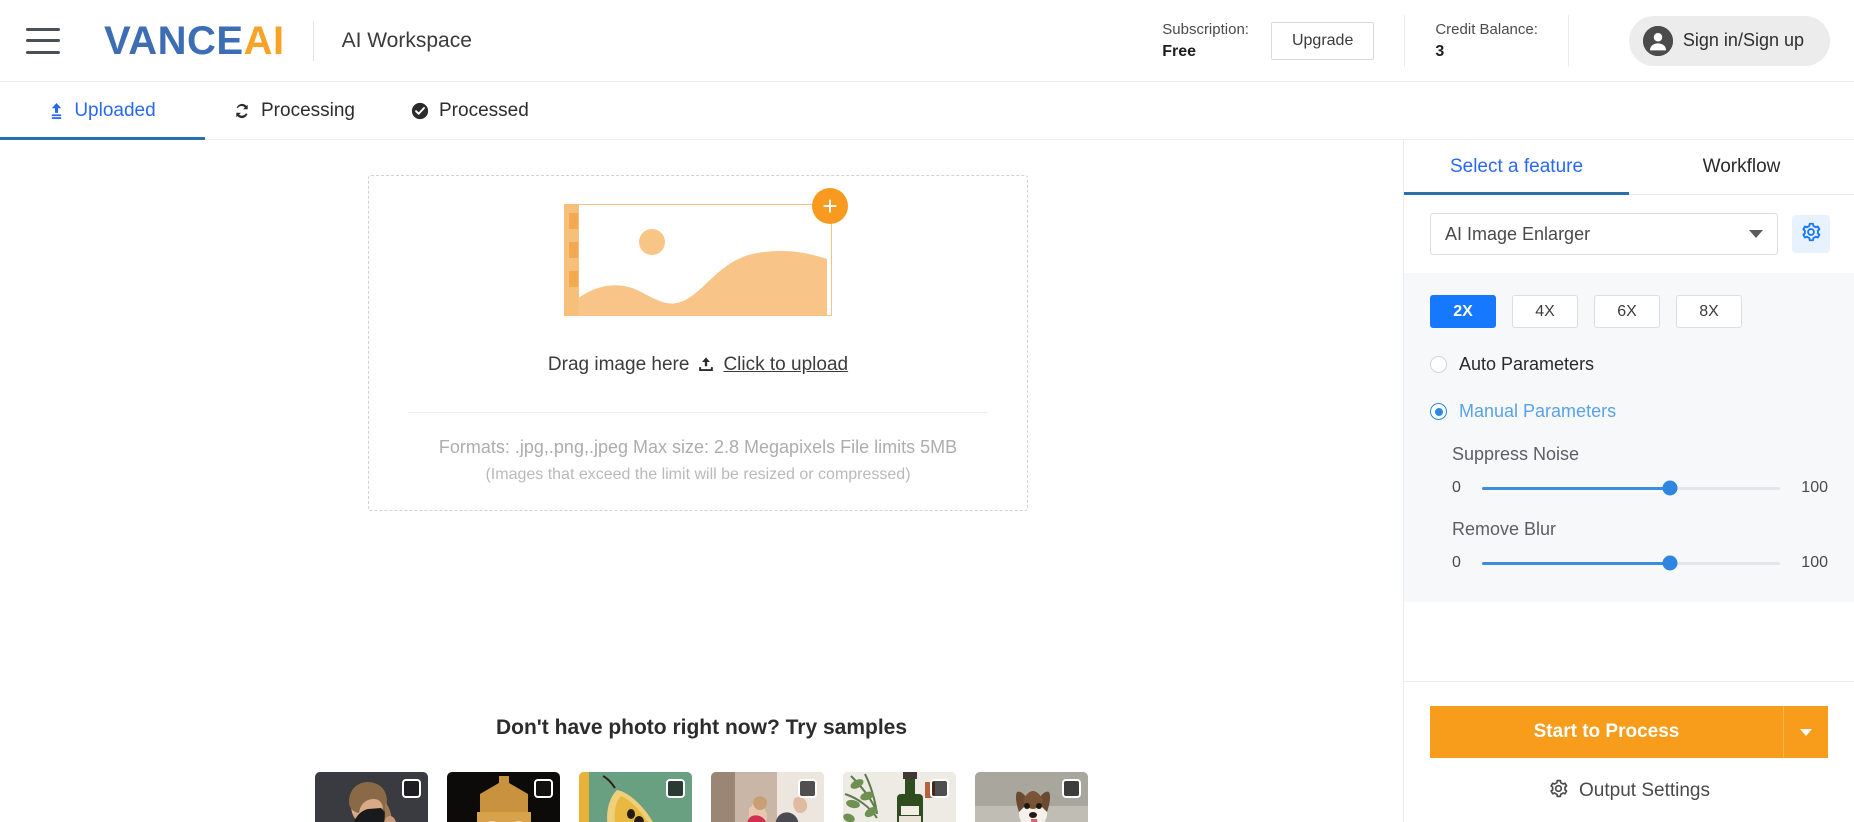 The width and height of the screenshot is (1854, 822). Describe the element at coordinates (1031, 797) in the screenshot. I see `sample-dog-running` at that location.